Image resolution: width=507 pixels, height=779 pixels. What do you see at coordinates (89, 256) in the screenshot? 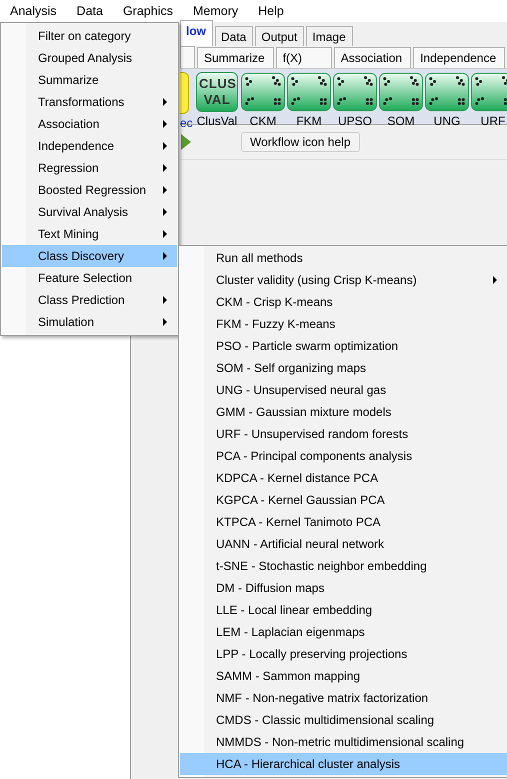
I see `menu-item: Class Discovery` at bounding box center [89, 256].